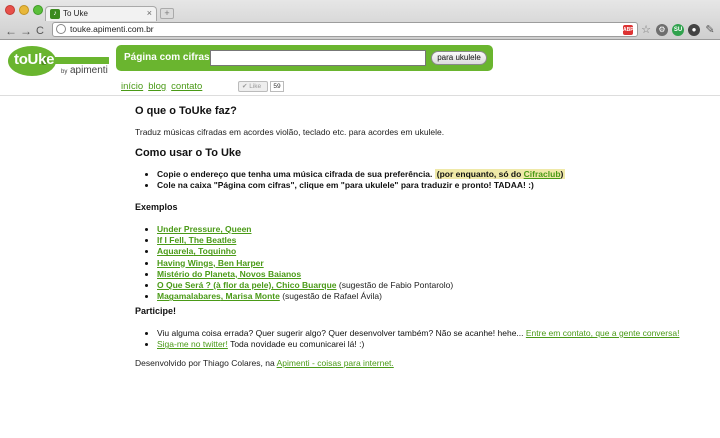 This screenshot has width=720, height=438. What do you see at coordinates (330, 296) in the screenshot?
I see `example-note: (sugestão de Rafael Ávila)` at bounding box center [330, 296].